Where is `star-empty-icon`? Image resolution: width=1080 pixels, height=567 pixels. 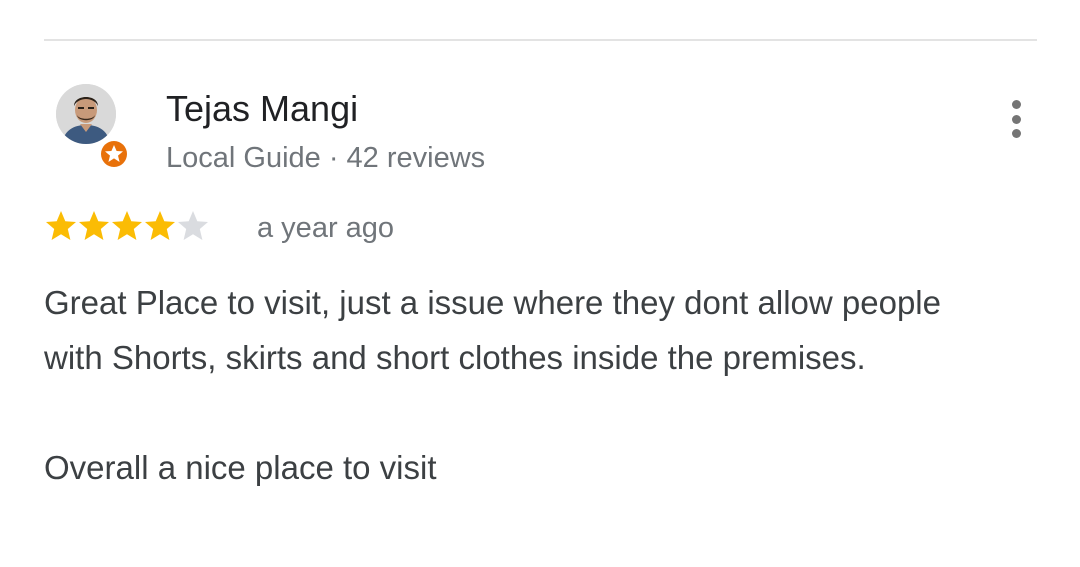
star-empty-icon is located at coordinates (192, 227).